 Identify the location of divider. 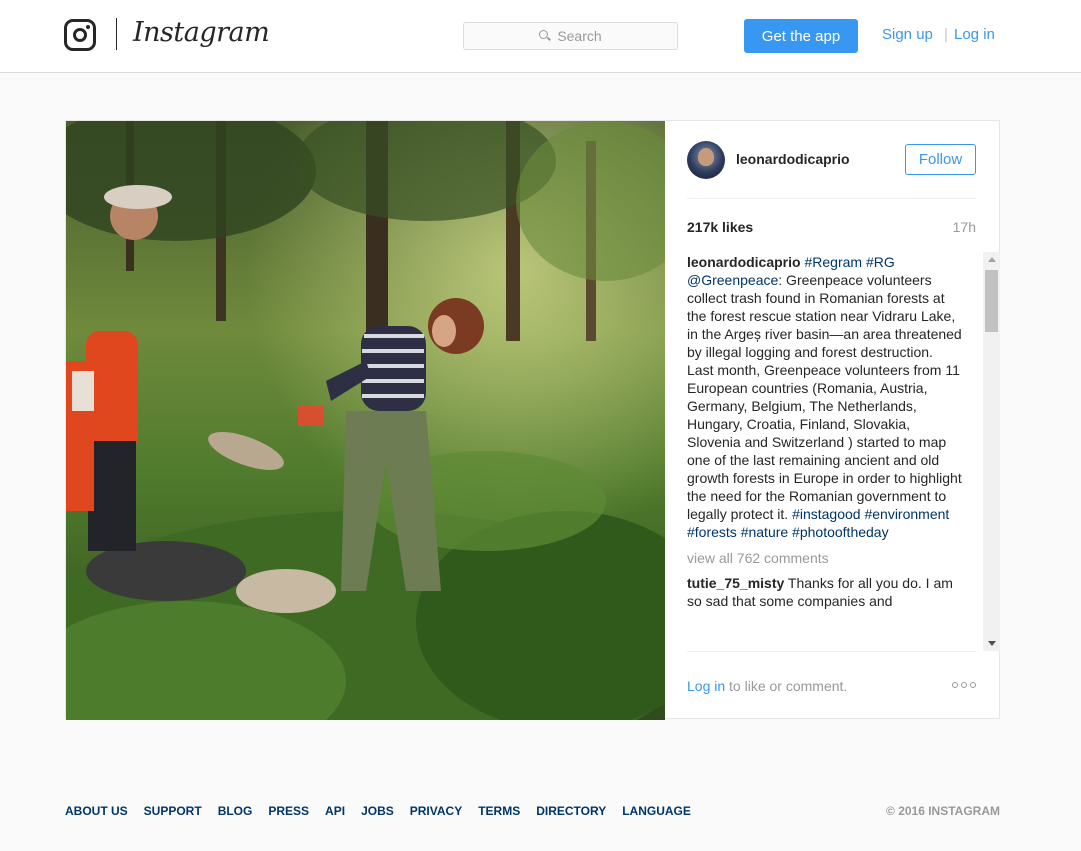
(831, 651).